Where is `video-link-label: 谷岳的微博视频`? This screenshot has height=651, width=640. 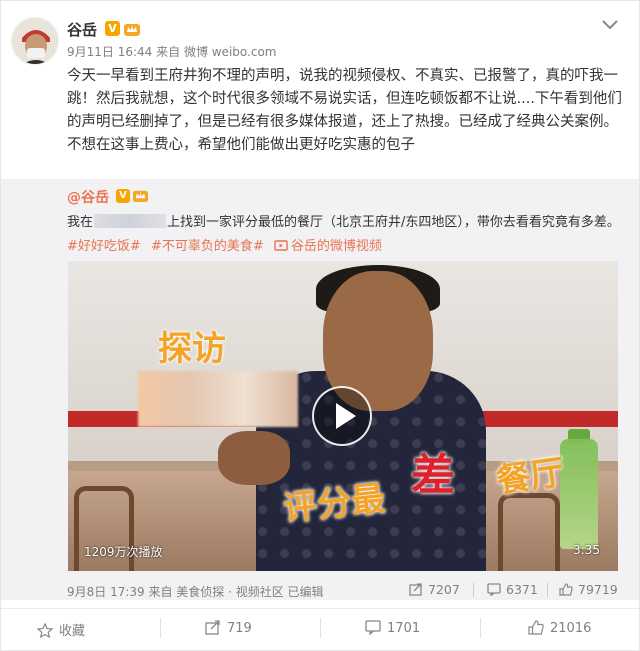
video-link-label: 谷岳的微博视频 is located at coordinates (336, 246).